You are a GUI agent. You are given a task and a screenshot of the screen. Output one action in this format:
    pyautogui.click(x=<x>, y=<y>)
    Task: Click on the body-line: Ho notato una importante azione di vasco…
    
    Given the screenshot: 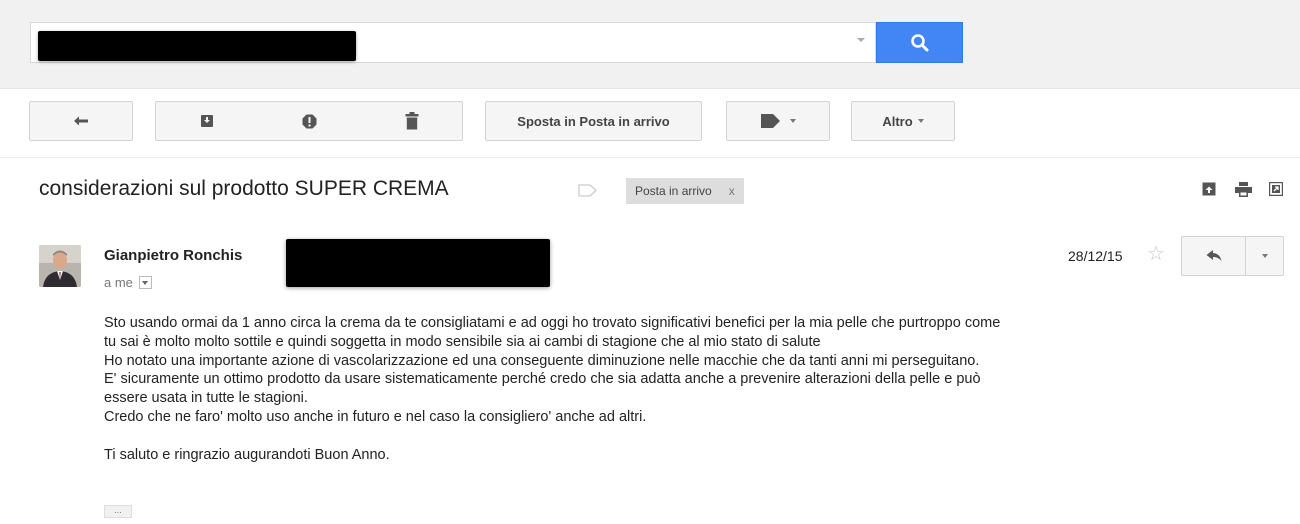 What is the action you would take?
    pyautogui.click(x=542, y=360)
    